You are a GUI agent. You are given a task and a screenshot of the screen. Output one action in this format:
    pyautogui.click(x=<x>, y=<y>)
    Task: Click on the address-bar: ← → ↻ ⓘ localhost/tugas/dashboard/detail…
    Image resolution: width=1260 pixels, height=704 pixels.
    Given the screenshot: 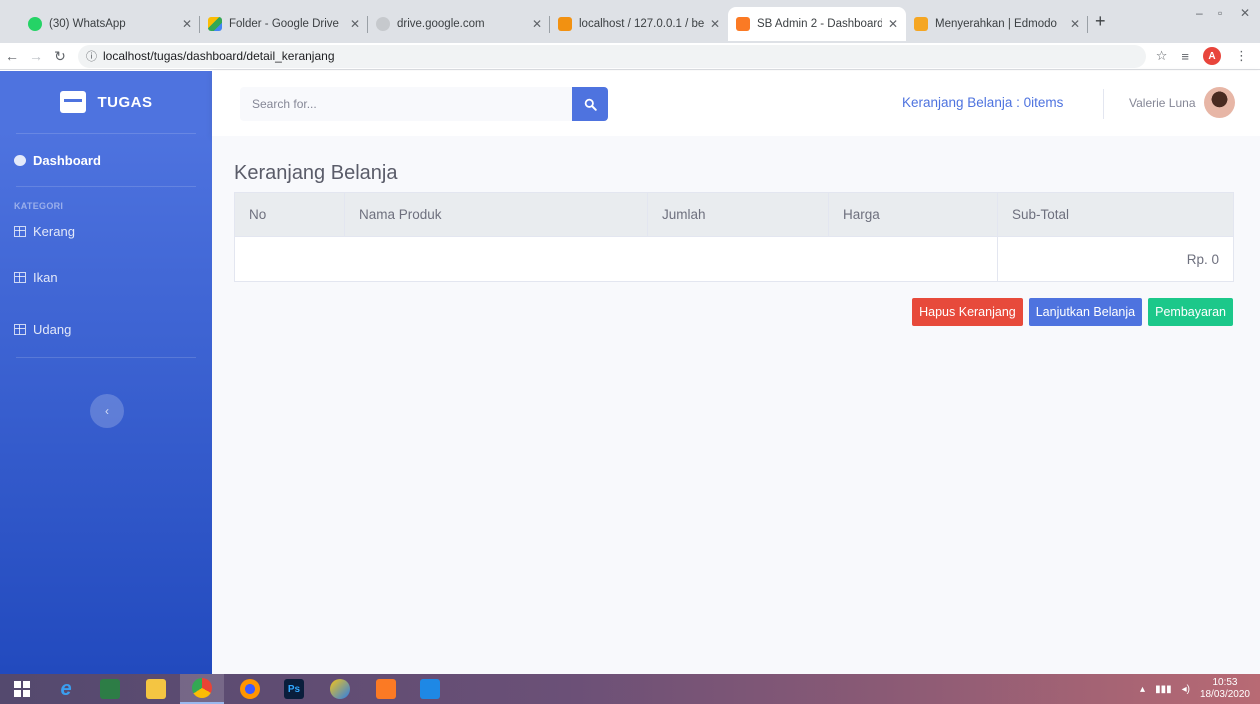 What is the action you would take?
    pyautogui.click(x=630, y=56)
    